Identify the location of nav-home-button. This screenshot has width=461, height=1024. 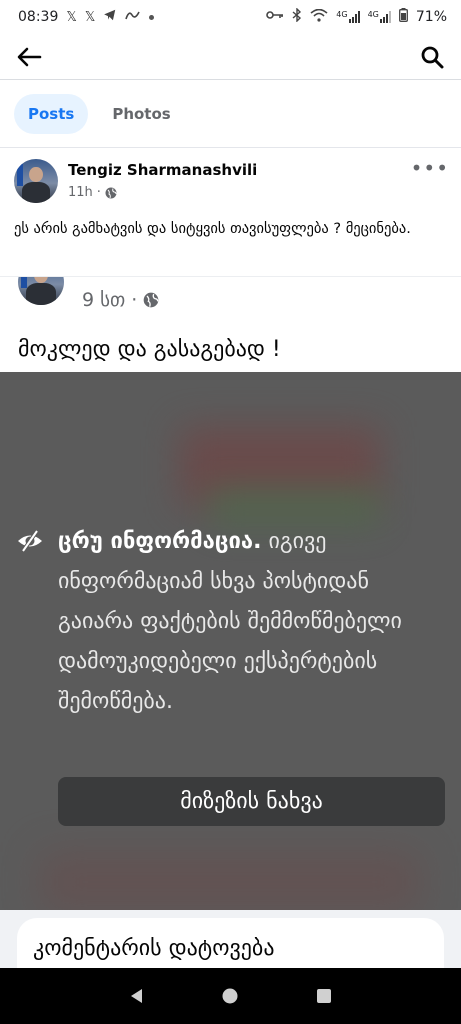
(230, 996).